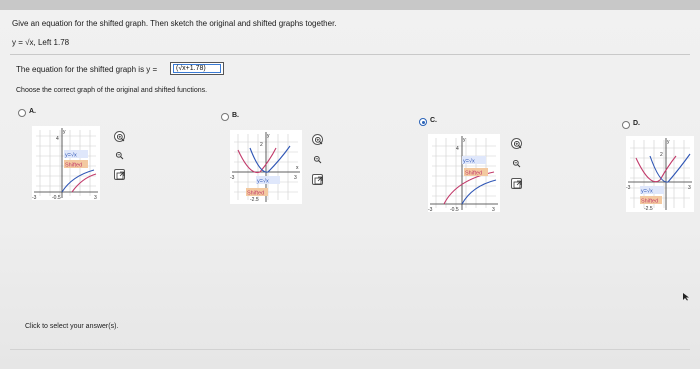 The image size is (700, 369). I want to click on graph-b-shifted-label: Shifted, so click(255, 194).